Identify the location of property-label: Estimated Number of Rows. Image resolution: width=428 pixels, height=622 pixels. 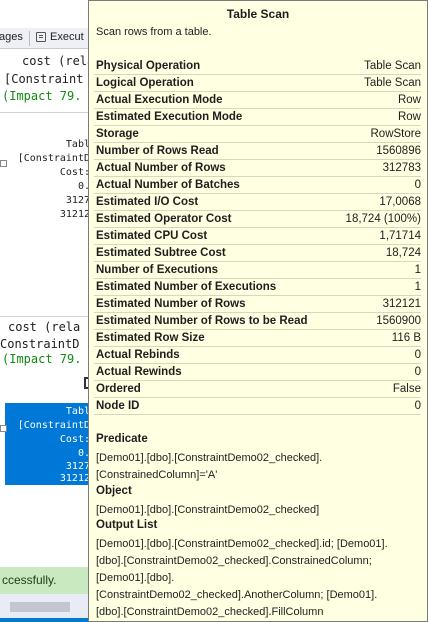
(171, 304).